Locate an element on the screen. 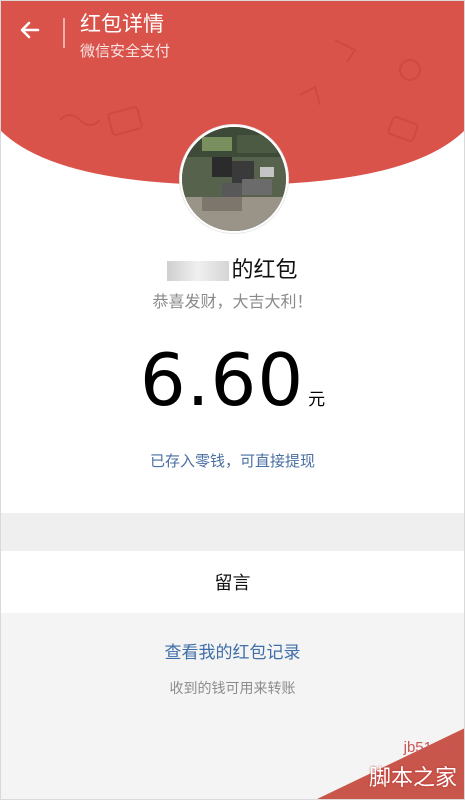 The height and width of the screenshot is (800, 465). redacted-name is located at coordinates (198, 271).